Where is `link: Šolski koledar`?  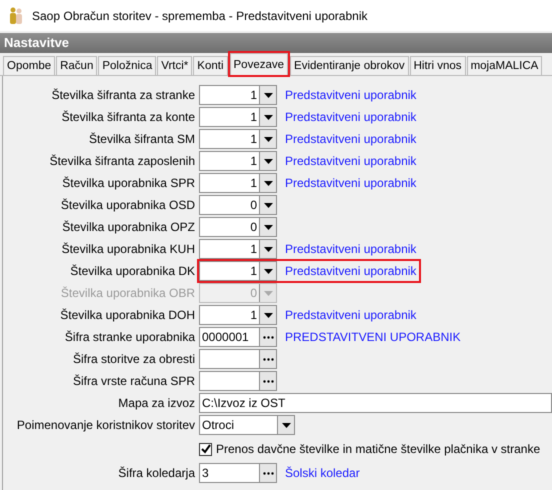 link: Šolski koledar is located at coordinates (322, 473).